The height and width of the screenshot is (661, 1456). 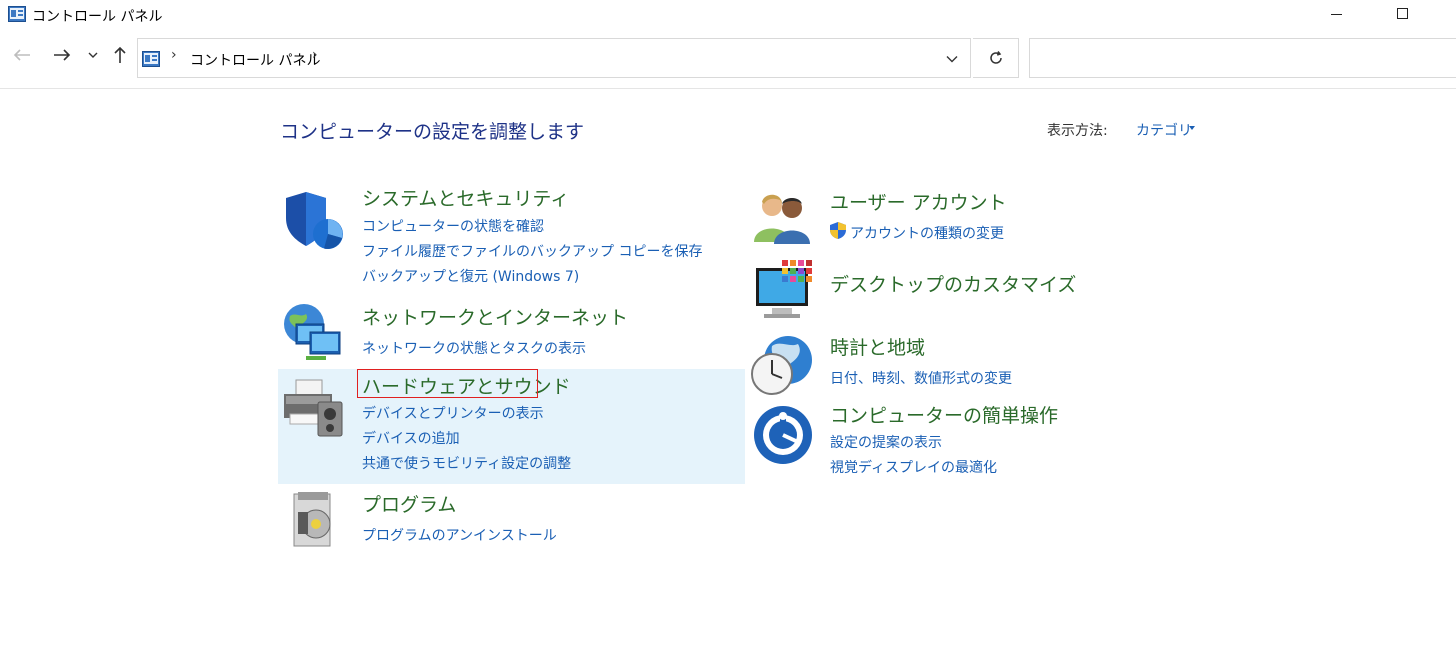 I want to click on link-network-status: ネットワークの状態とタスクの表示, so click(x=474, y=348).